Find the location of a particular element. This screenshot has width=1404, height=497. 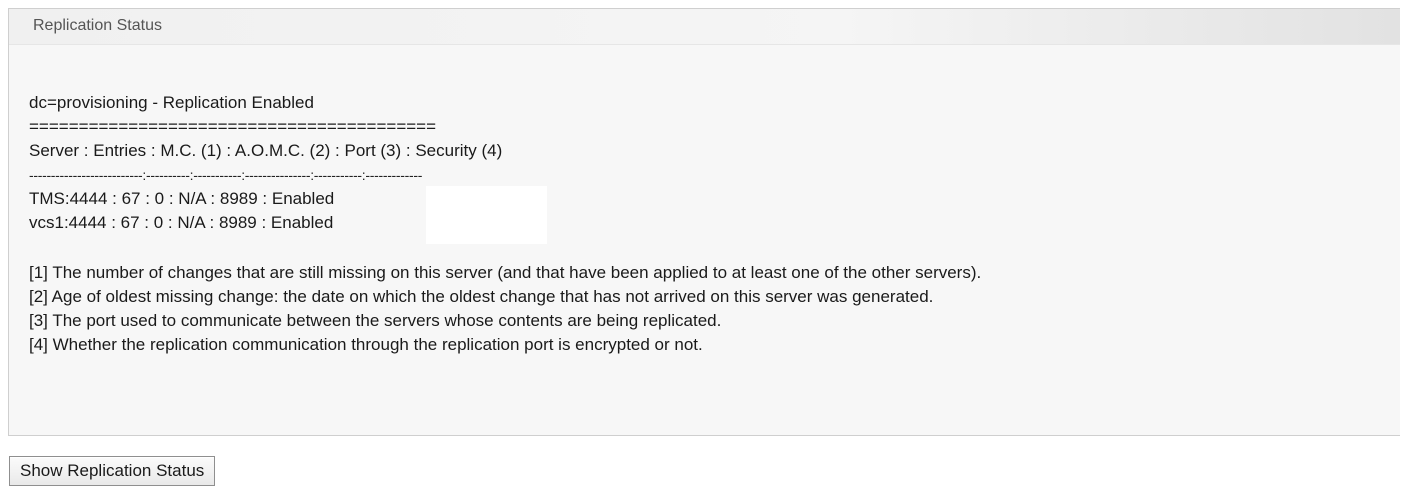

server-row-tms: TMS:4444 : 67 : 0 : N/A : 8989 : Enabled is located at coordinates (182, 198).